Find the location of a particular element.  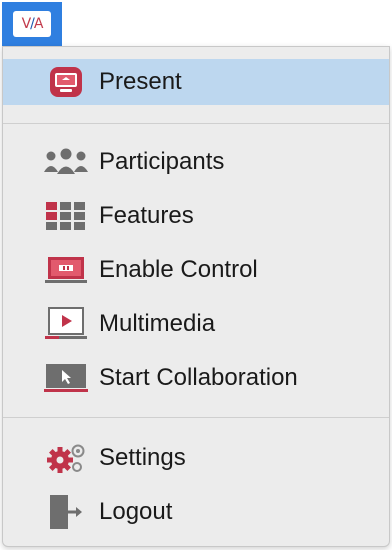

menu-item-multimedia: Multimedia is located at coordinates (196, 324).